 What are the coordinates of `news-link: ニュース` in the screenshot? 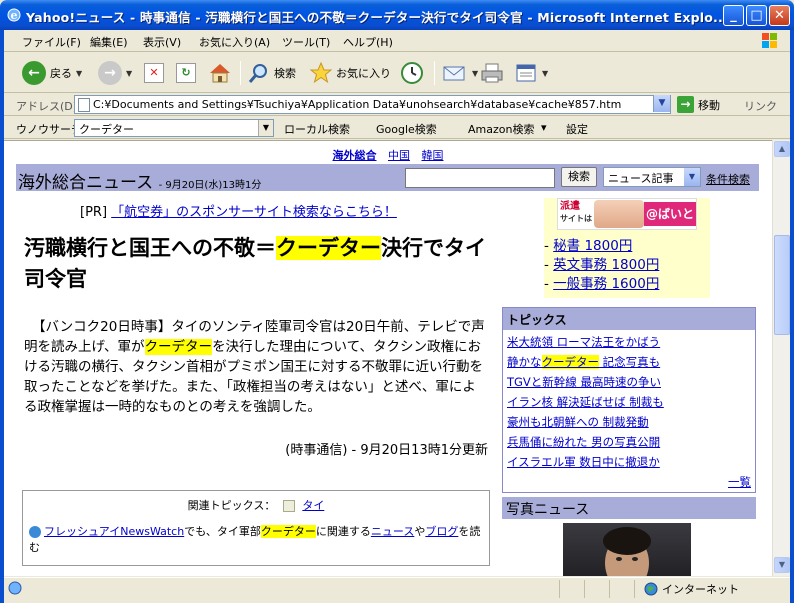 It's located at (392, 531).